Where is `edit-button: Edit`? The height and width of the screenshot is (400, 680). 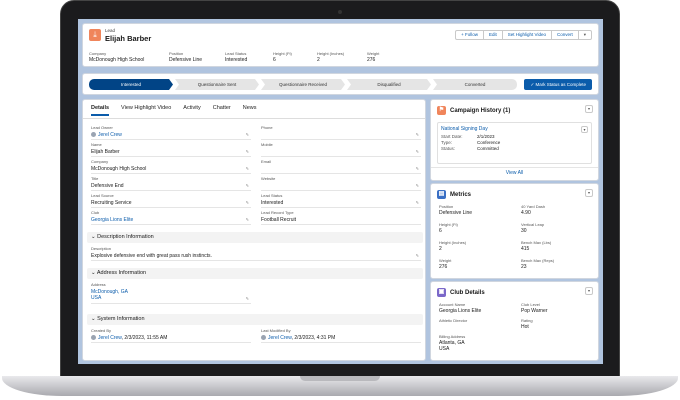 edit-button: Edit is located at coordinates (493, 35).